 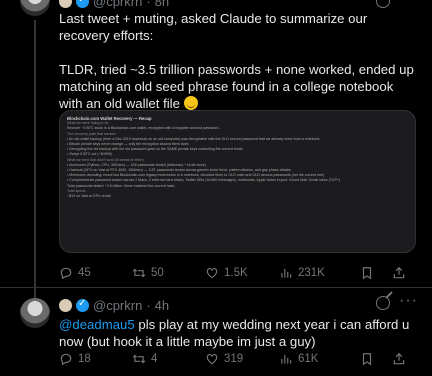 I want to click on action-bar-2: 18 4 319 61K, so click(x=239, y=361).